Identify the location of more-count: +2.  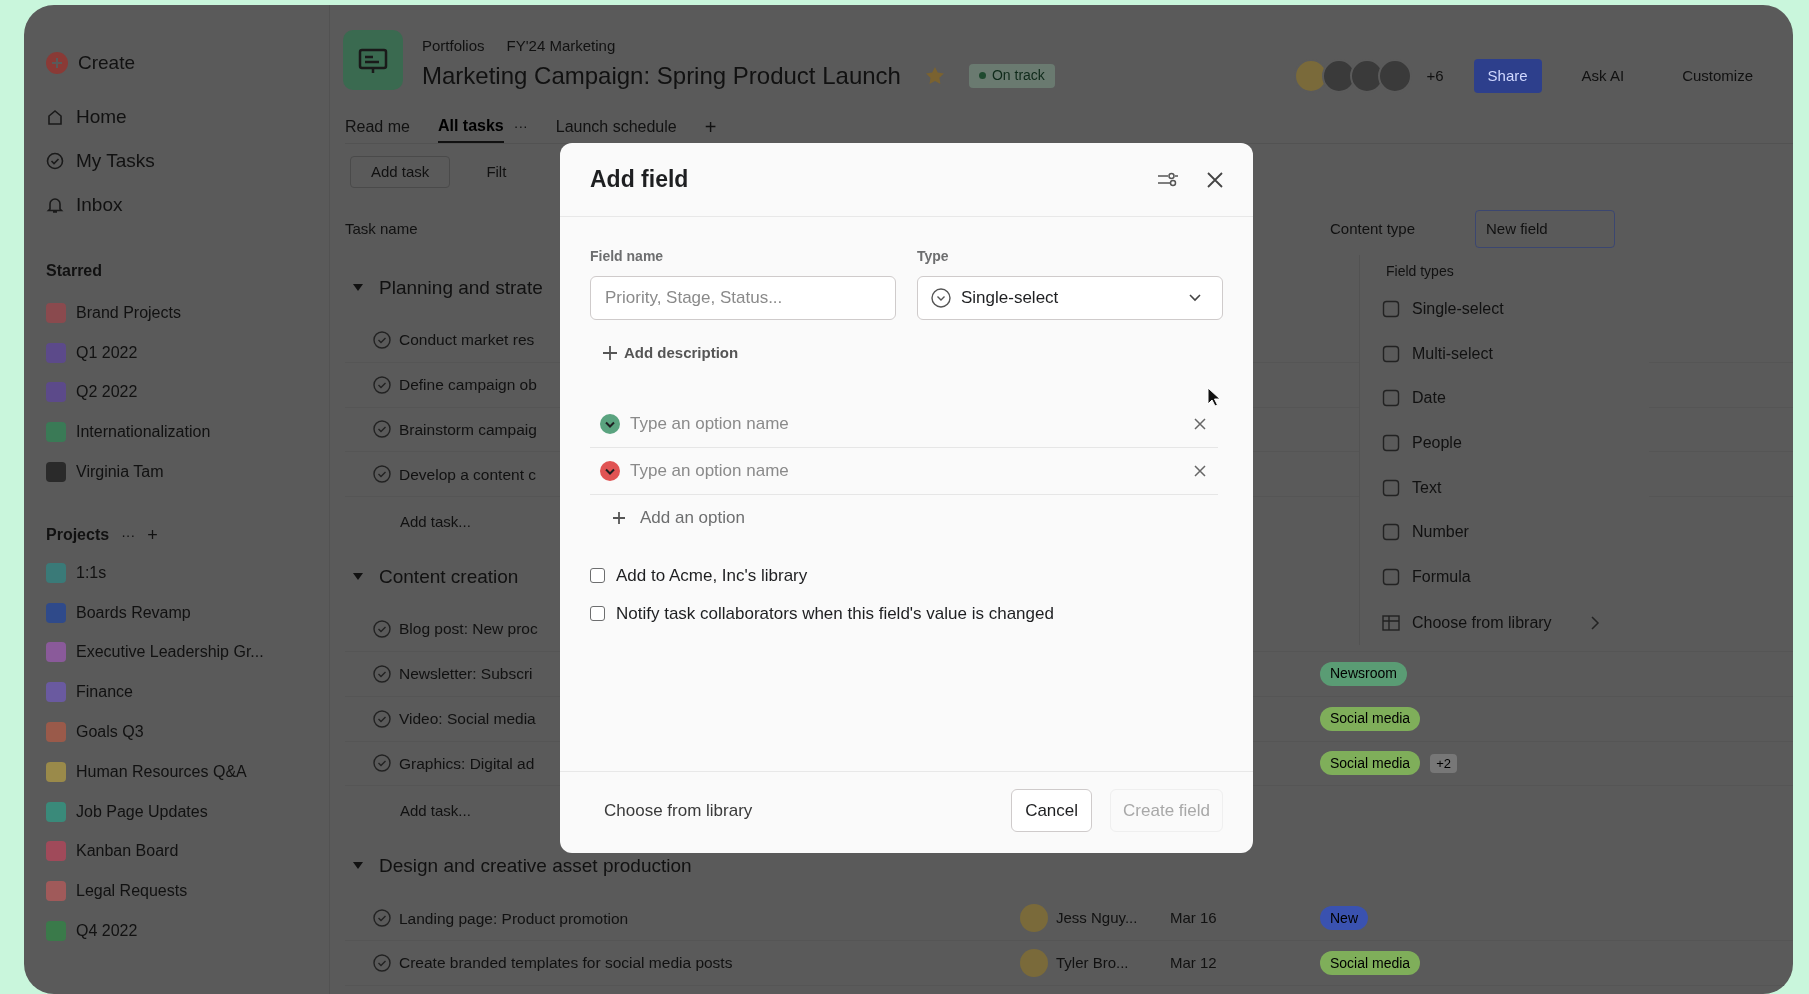
(1443, 763).